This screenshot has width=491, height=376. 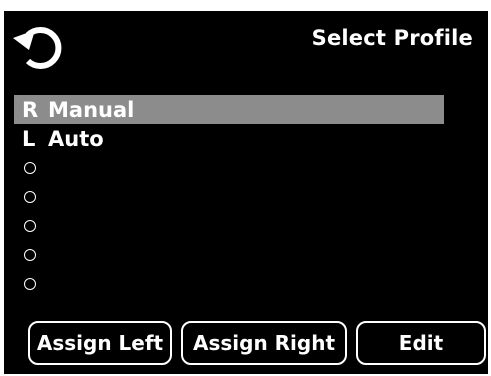 I want to click on profile-name: Auto, so click(x=76, y=138).